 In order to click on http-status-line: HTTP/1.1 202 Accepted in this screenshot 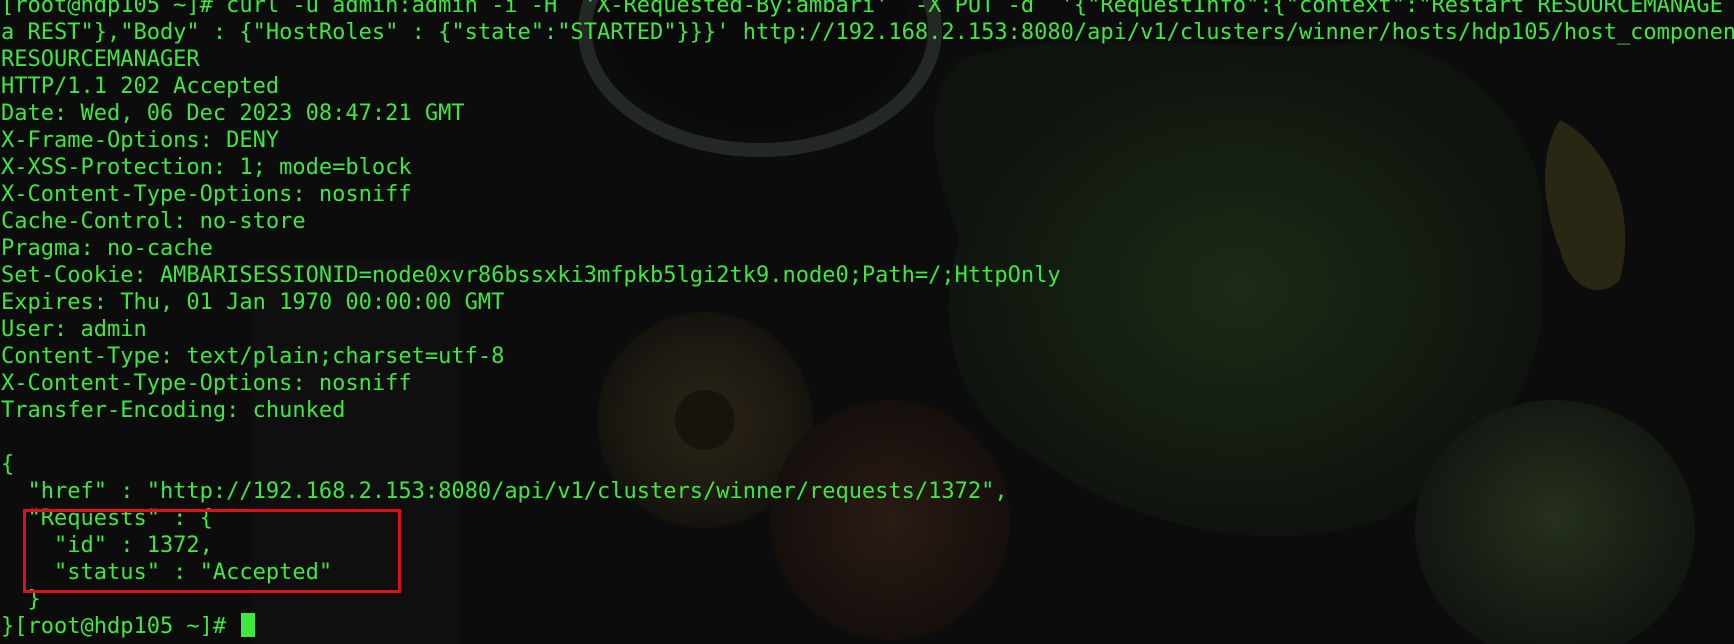, I will do `click(140, 86)`.